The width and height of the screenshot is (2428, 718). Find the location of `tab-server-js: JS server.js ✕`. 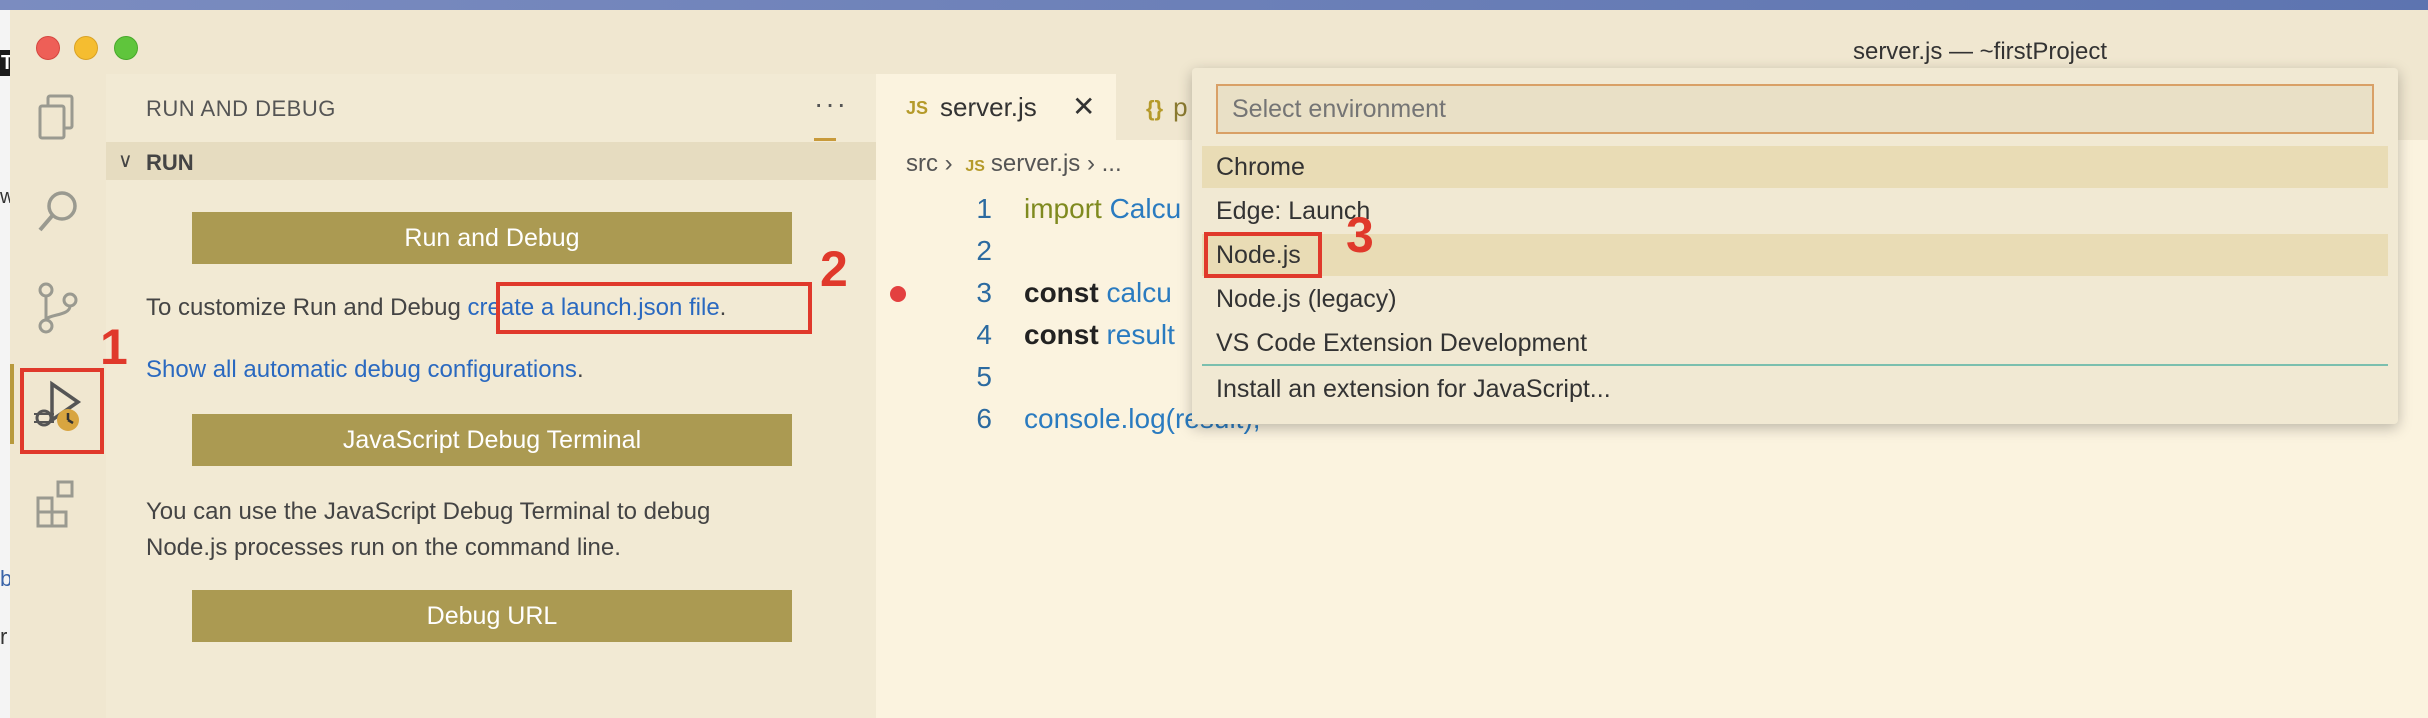

tab-server-js: JS server.js ✕ is located at coordinates (996, 107).